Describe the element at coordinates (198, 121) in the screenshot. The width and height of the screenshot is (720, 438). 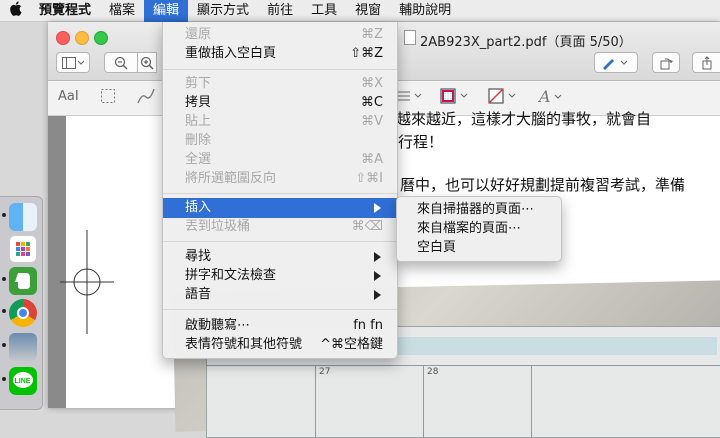
I see `menu-item-label: 貼上` at that location.